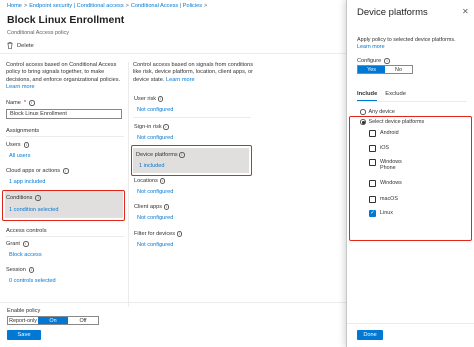 Image resolution: width=474 pixels, height=347 pixels. Describe the element at coordinates (371, 69) in the screenshot. I see `yes-option: Yes` at that location.